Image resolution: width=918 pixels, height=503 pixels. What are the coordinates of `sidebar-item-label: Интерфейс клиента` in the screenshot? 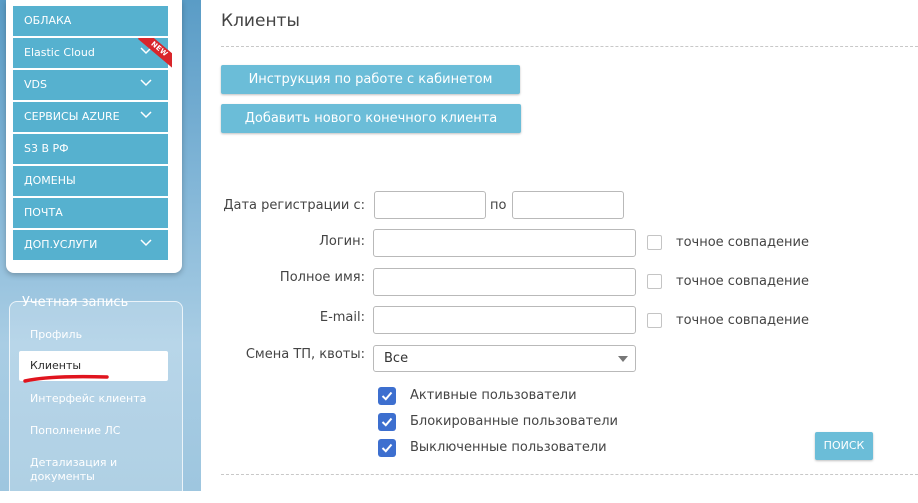 It's located at (88, 398).